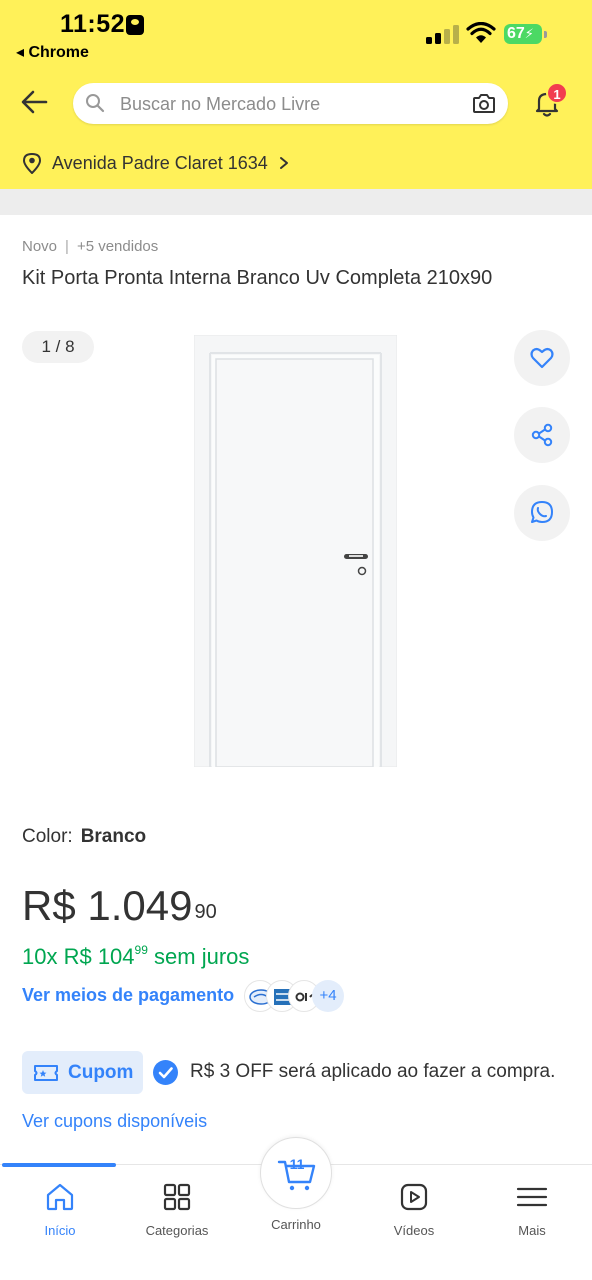 This screenshot has height=1280, width=592. What do you see at coordinates (296, 1173) in the screenshot?
I see `cart-button: 11` at bounding box center [296, 1173].